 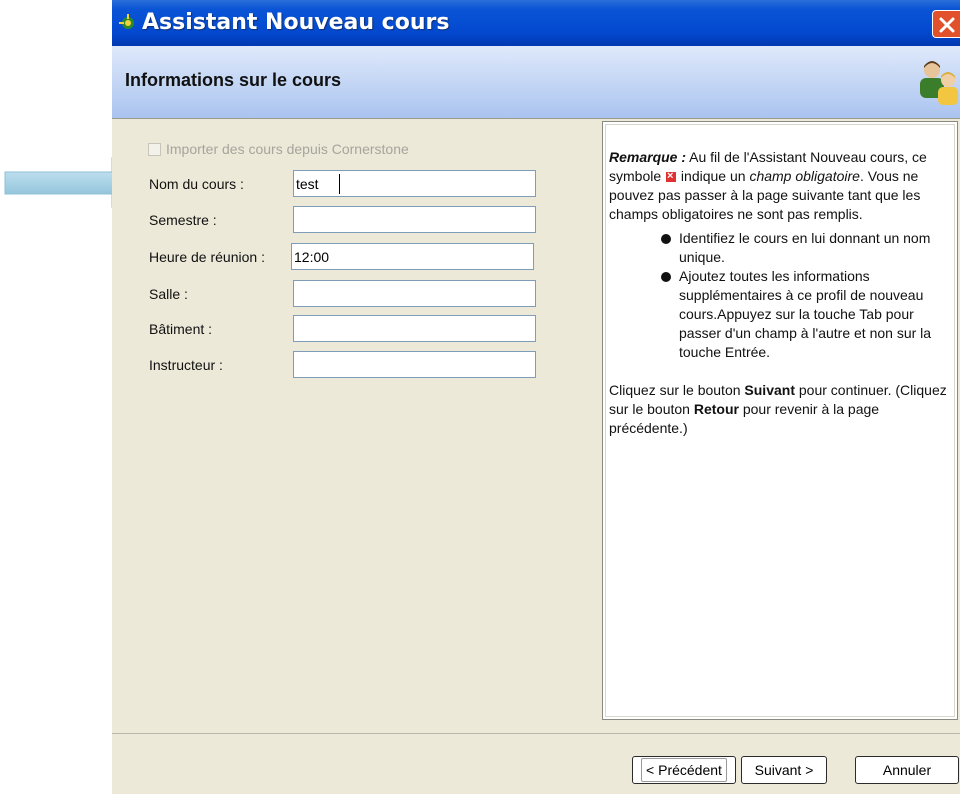 What do you see at coordinates (804, 176) in the screenshot?
I see `required-field-term: champ obligatoire` at bounding box center [804, 176].